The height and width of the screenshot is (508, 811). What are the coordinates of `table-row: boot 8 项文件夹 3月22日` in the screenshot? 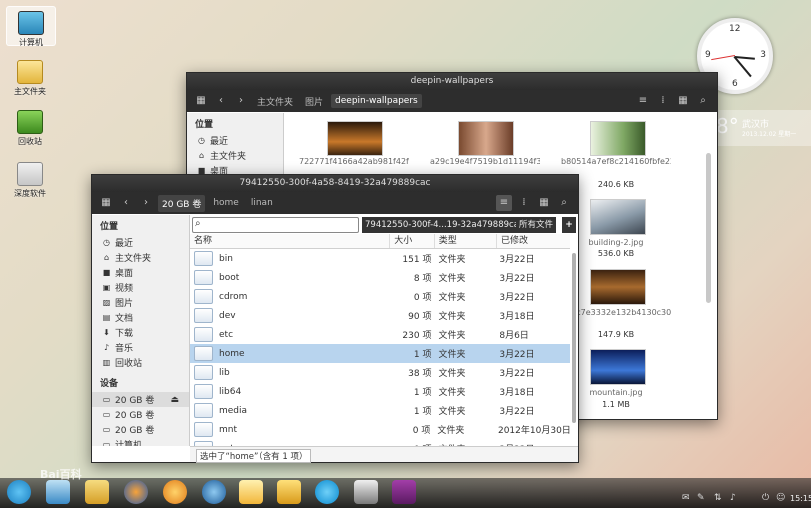 It's located at (380, 277).